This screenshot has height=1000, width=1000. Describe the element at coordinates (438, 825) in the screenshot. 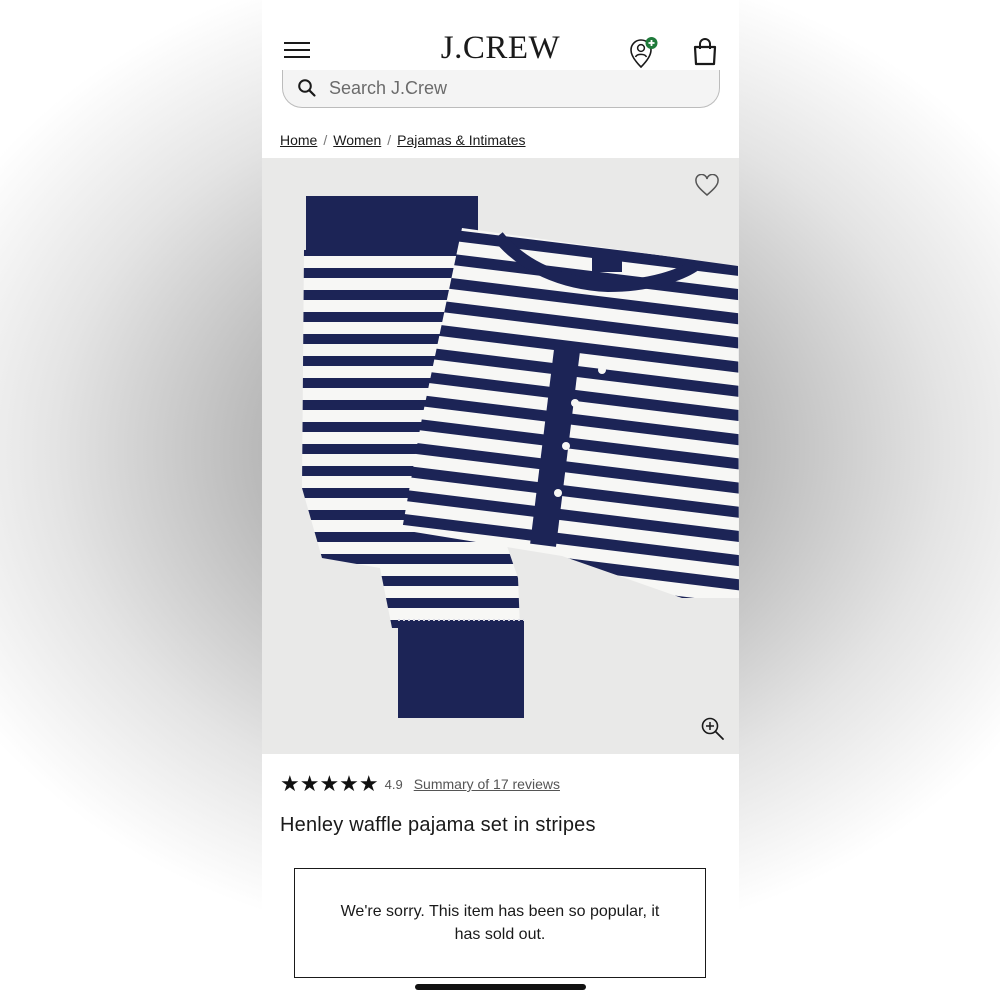

I see `product-title: Henley waffle pajama set in stripes` at that location.